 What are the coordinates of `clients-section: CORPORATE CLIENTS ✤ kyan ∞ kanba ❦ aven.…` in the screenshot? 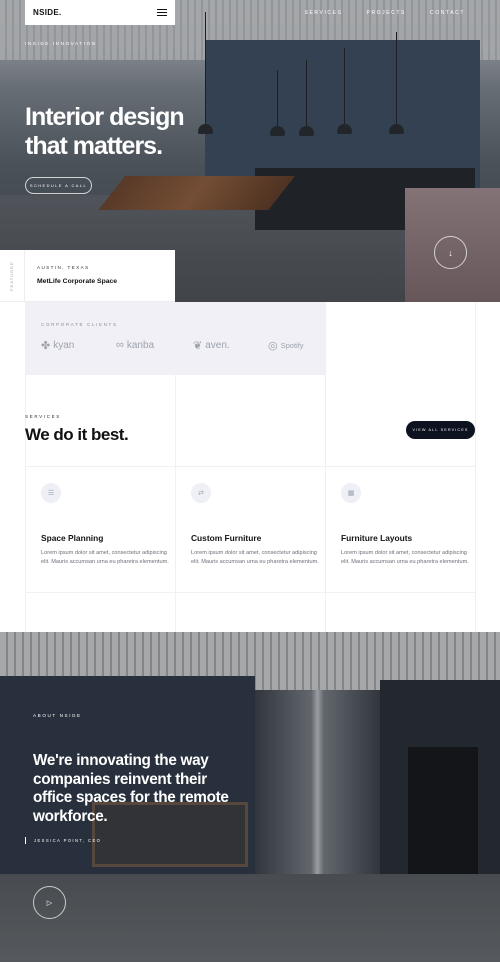 It's located at (175, 338).